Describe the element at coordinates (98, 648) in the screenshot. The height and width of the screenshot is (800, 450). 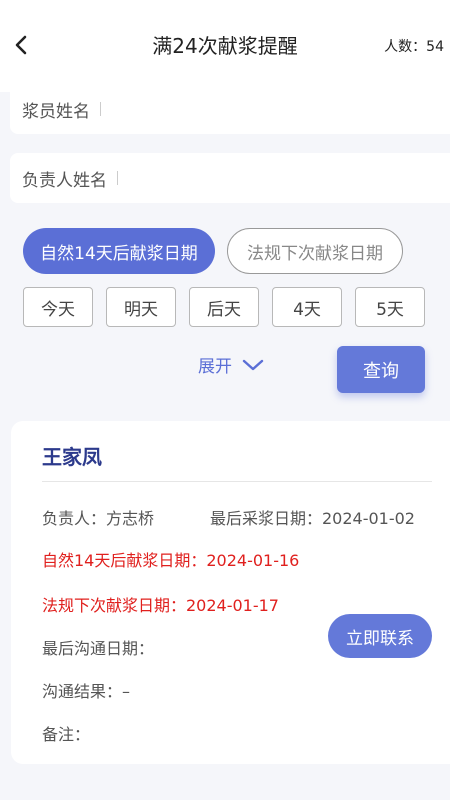
I see `last-contact-date: 最后沟通日期：` at that location.